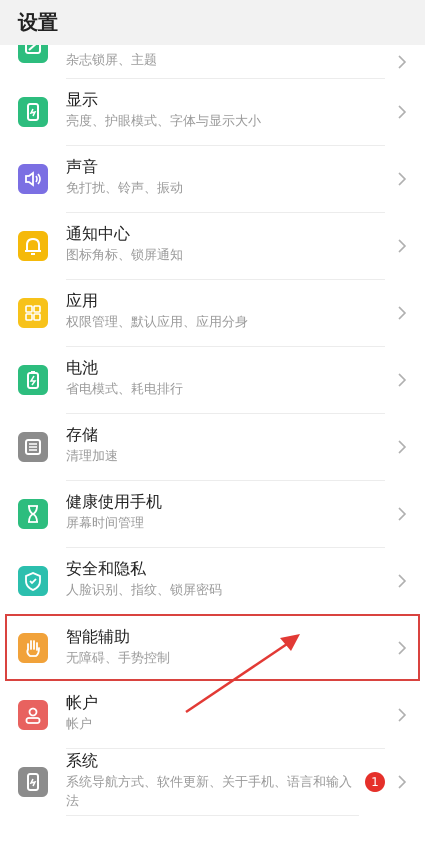 The height and width of the screenshot is (850, 425). What do you see at coordinates (212, 513) in the screenshot?
I see `settings-item: 健康使用手机 屏幕时间管理` at bounding box center [212, 513].